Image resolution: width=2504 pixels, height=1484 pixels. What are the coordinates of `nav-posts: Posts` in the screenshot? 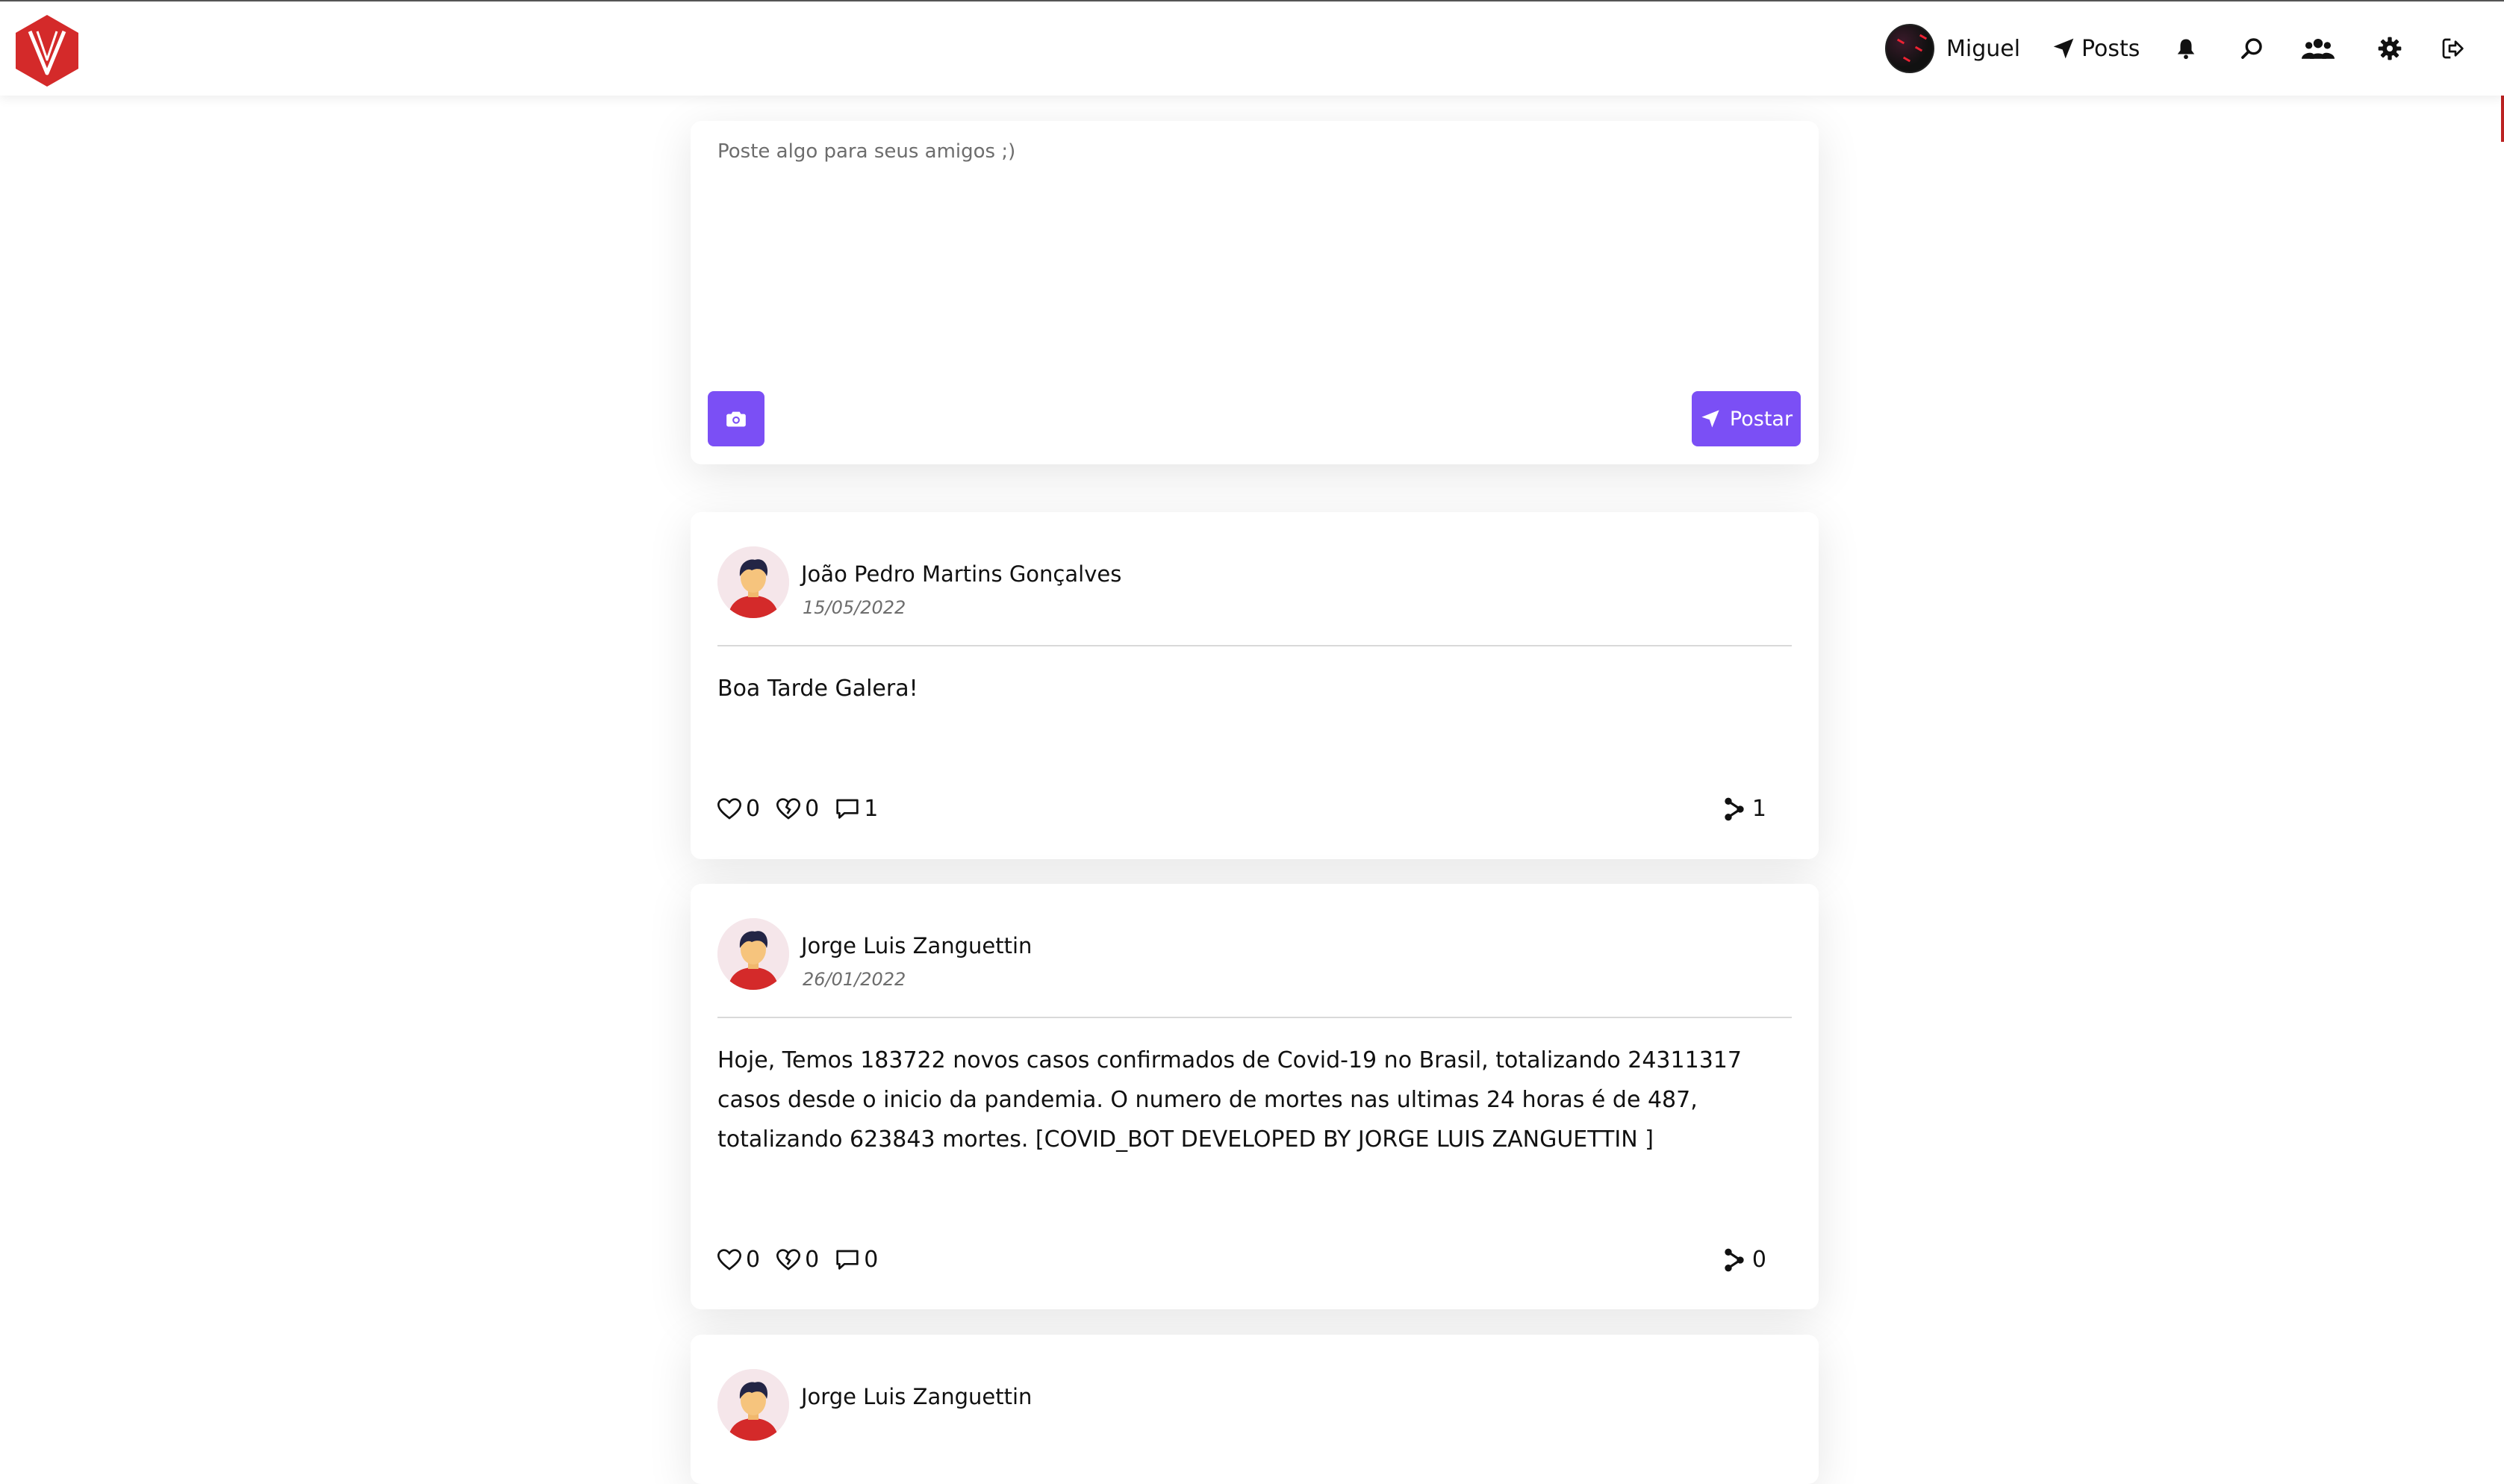 It's located at (2096, 48).